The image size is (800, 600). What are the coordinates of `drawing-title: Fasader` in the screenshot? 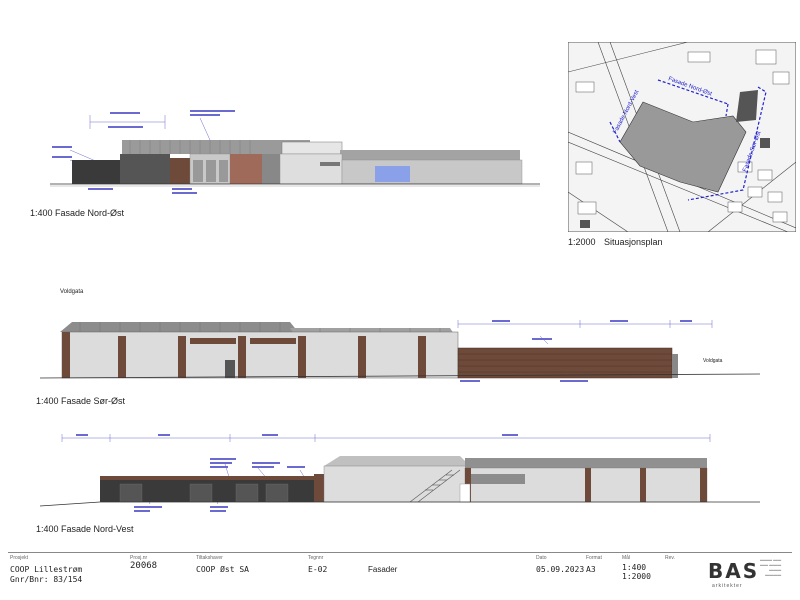 It's located at (383, 569).